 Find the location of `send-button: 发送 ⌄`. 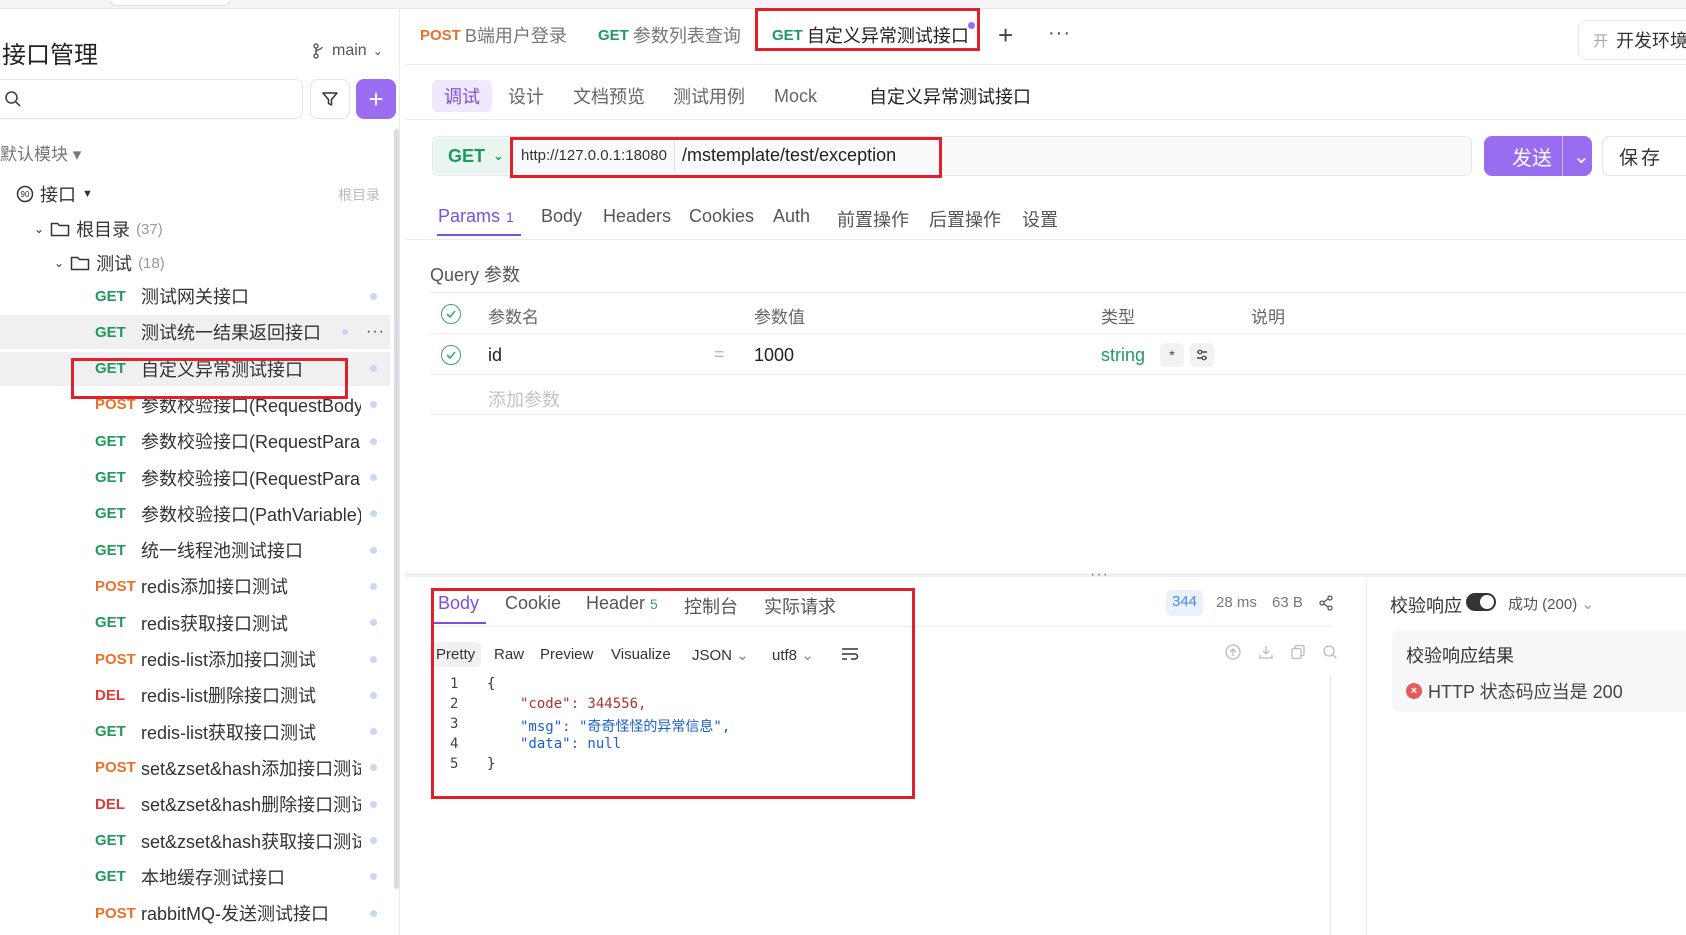

send-button: 发送 ⌄ is located at coordinates (1538, 156).